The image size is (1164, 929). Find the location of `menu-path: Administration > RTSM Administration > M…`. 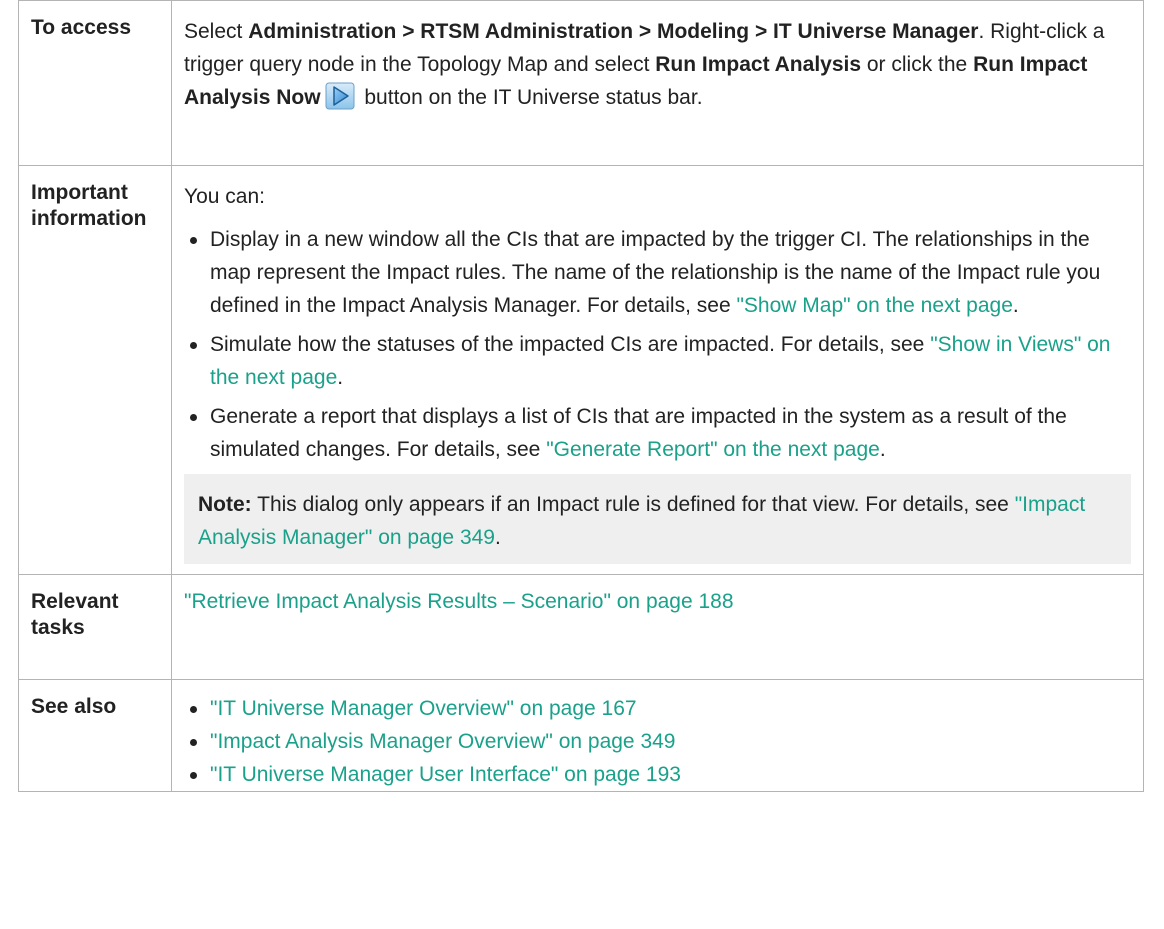

menu-path: Administration > RTSM Administration > M… is located at coordinates (613, 31).